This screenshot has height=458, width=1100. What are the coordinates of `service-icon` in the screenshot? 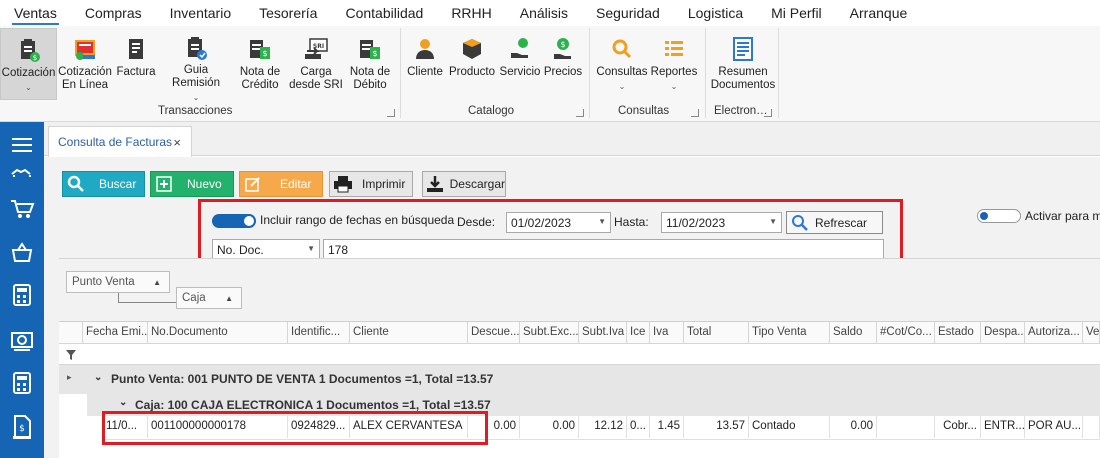 It's located at (520, 49).